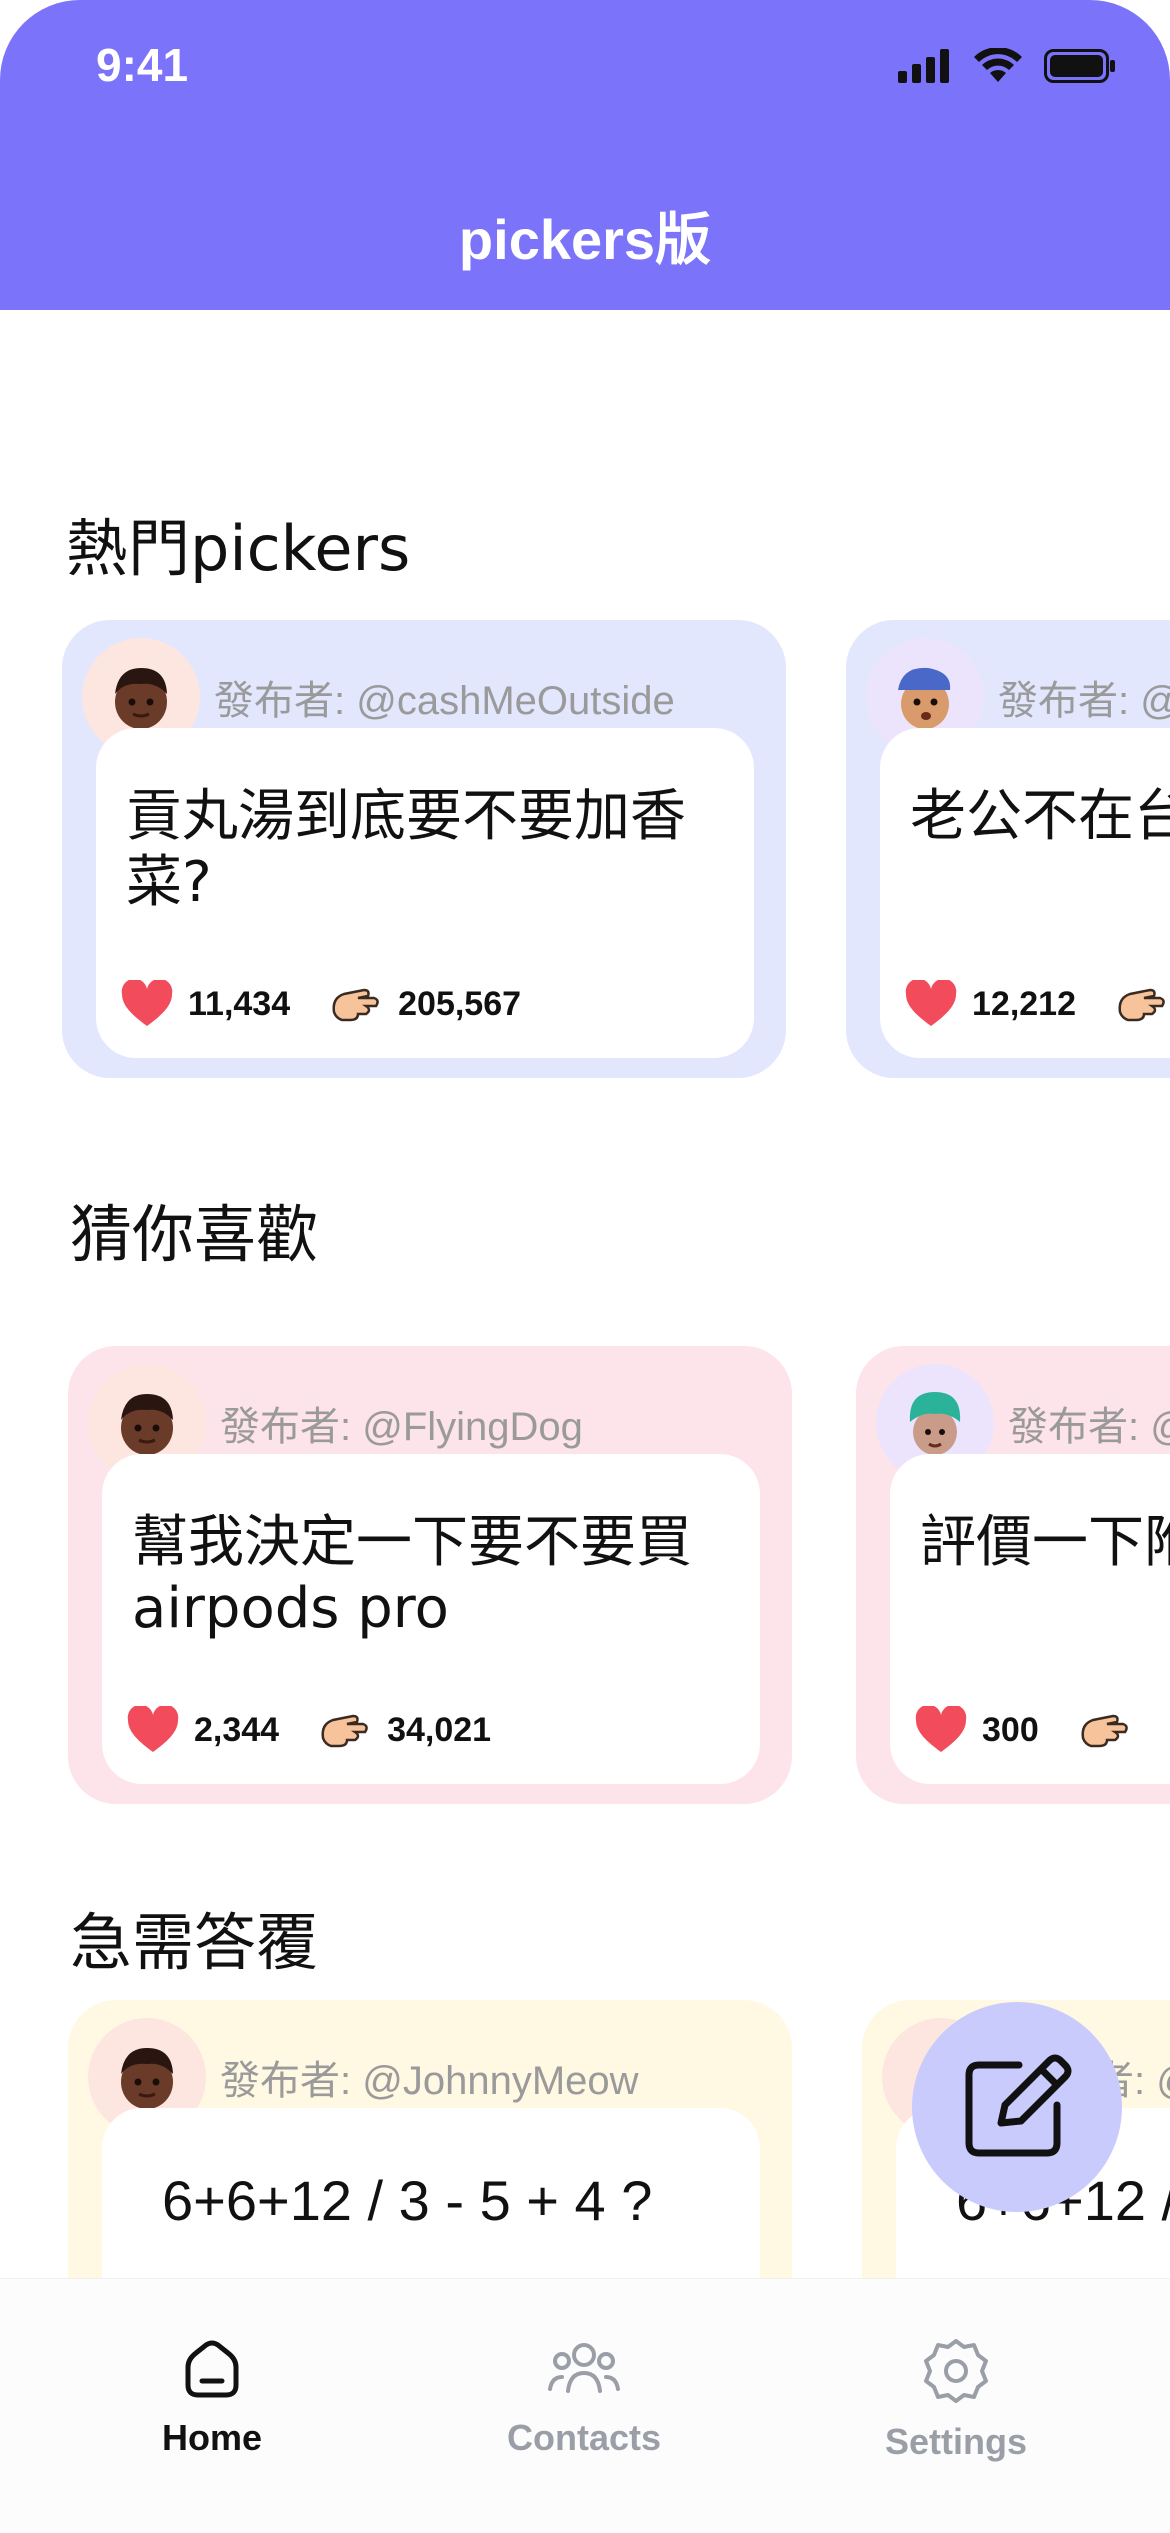 This screenshot has height=2533, width=1170. I want to click on edit-icon, so click(1018, 2105).